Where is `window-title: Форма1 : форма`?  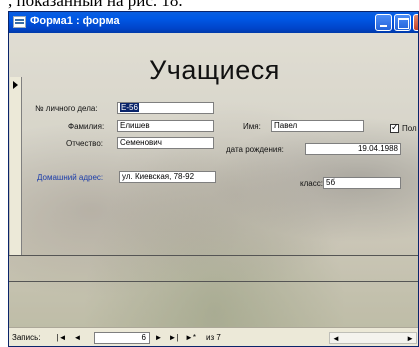
window-title: Форма1 : форма is located at coordinates (75, 21).